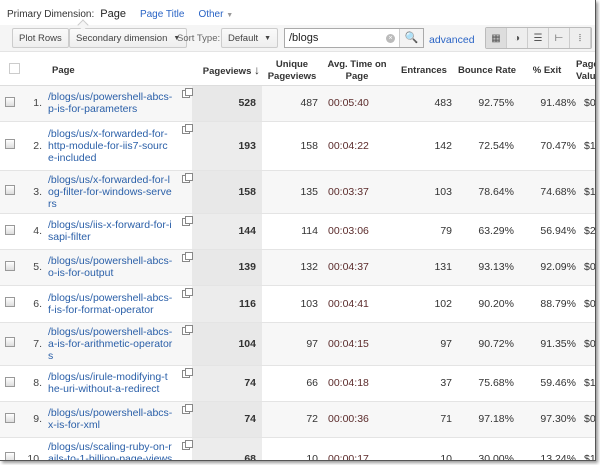 Image resolution: width=600 pixels, height=465 pixels. What do you see at coordinates (424, 71) in the screenshot?
I see `col-entrances: Entrances` at bounding box center [424, 71].